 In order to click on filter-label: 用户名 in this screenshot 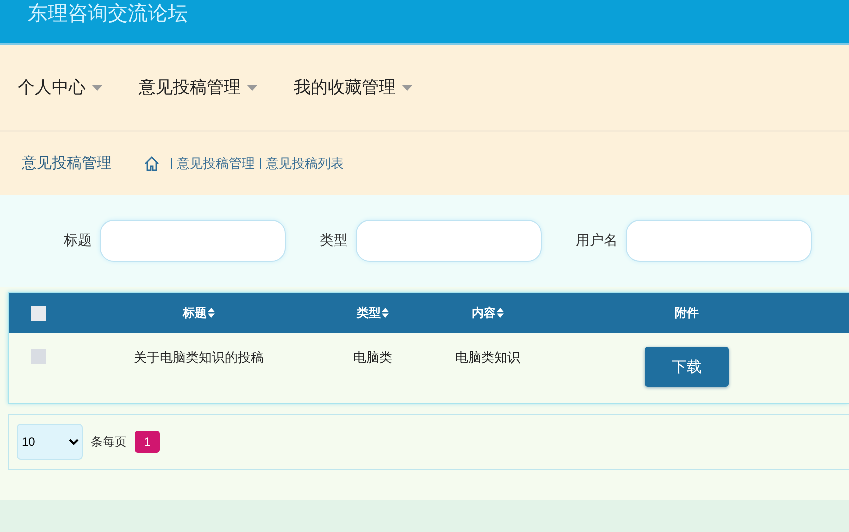, I will do `click(597, 241)`.